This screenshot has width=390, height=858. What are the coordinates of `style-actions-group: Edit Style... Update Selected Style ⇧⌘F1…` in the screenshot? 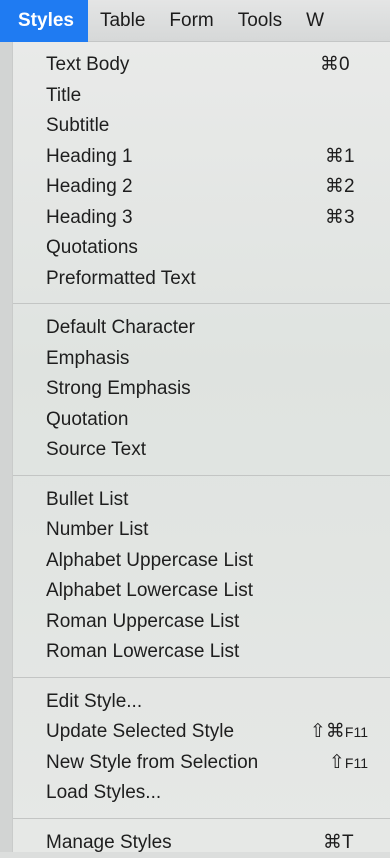 It's located at (201, 748).